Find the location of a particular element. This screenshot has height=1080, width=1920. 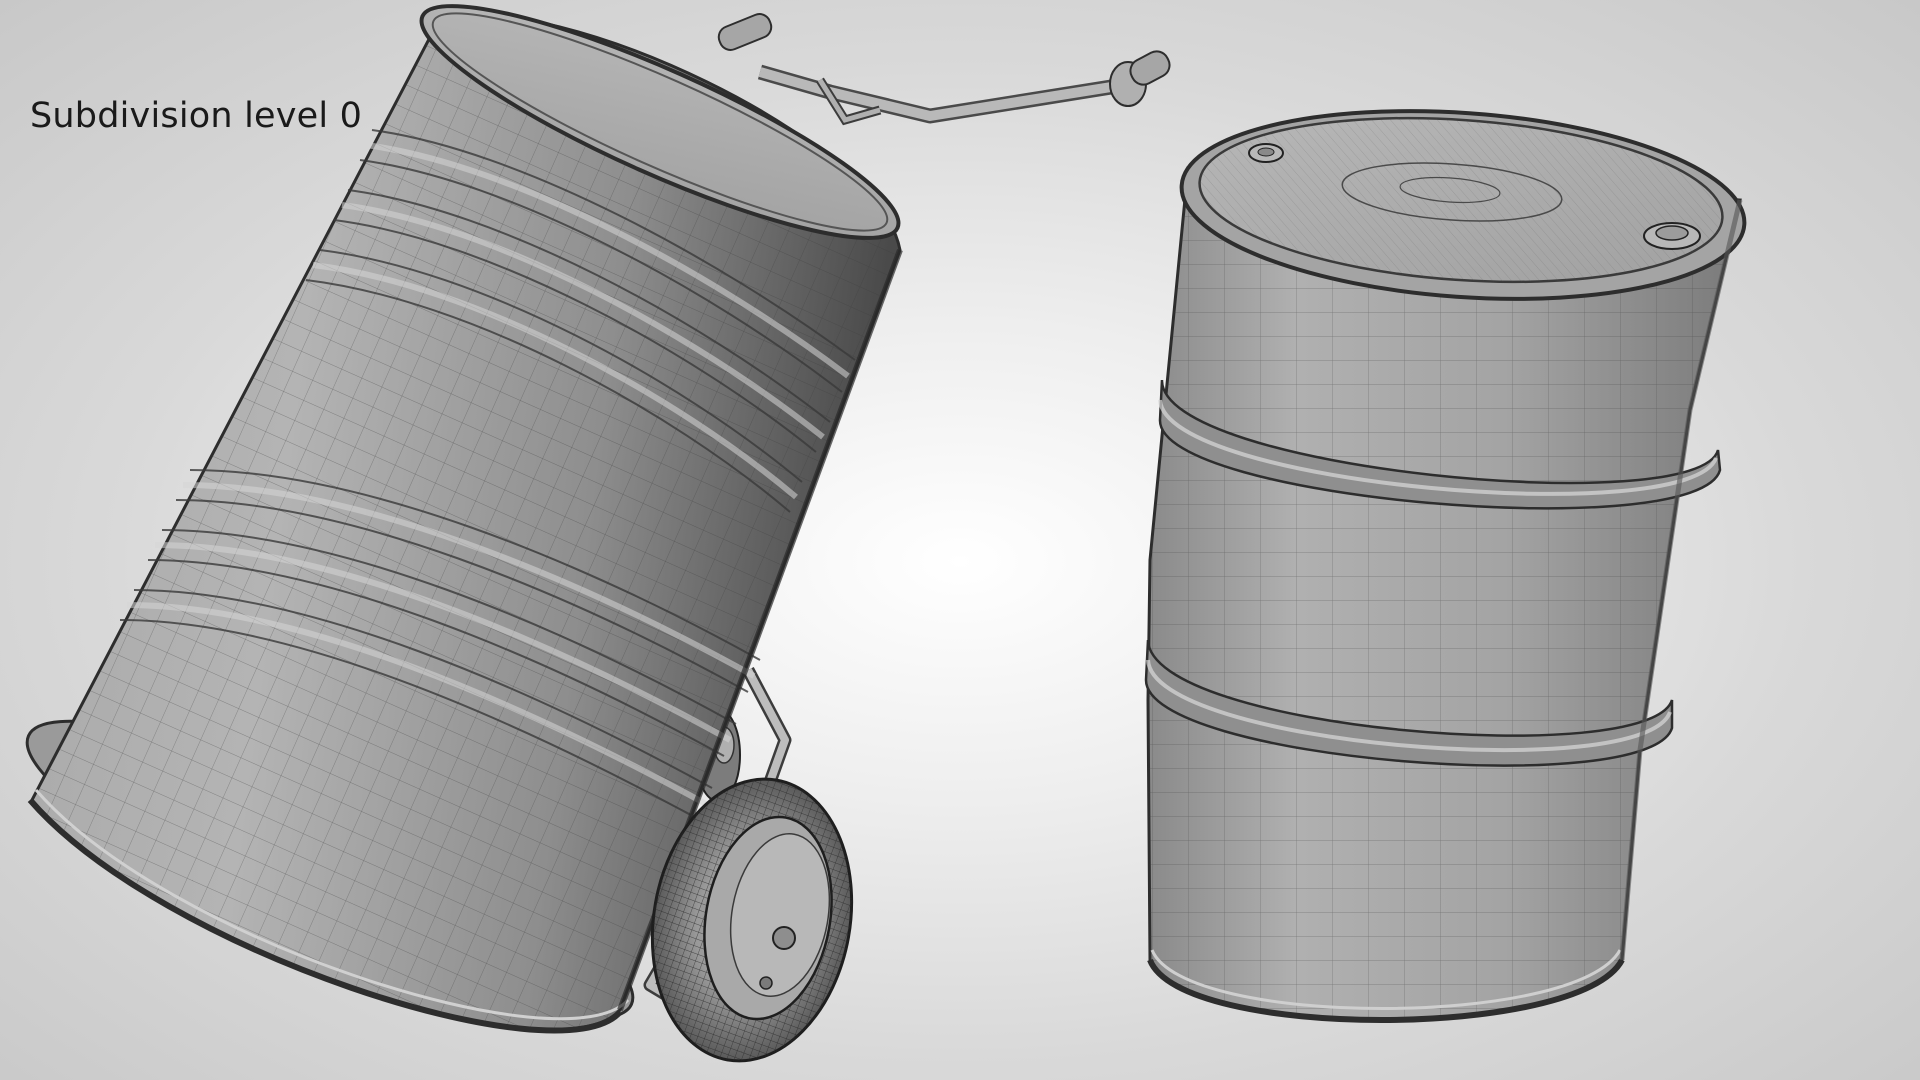

bung-small is located at coordinates (1266, 153).